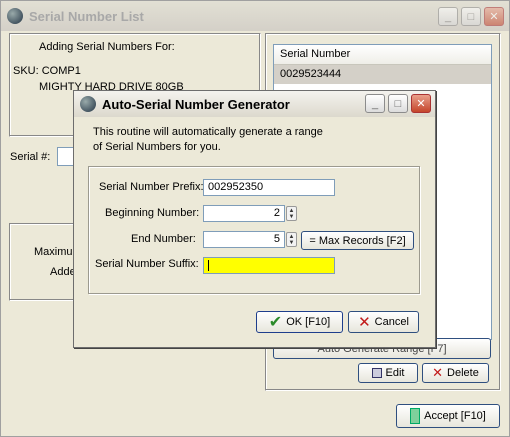 This screenshot has width=510, height=437. I want to click on text-cursor, so click(208, 265).